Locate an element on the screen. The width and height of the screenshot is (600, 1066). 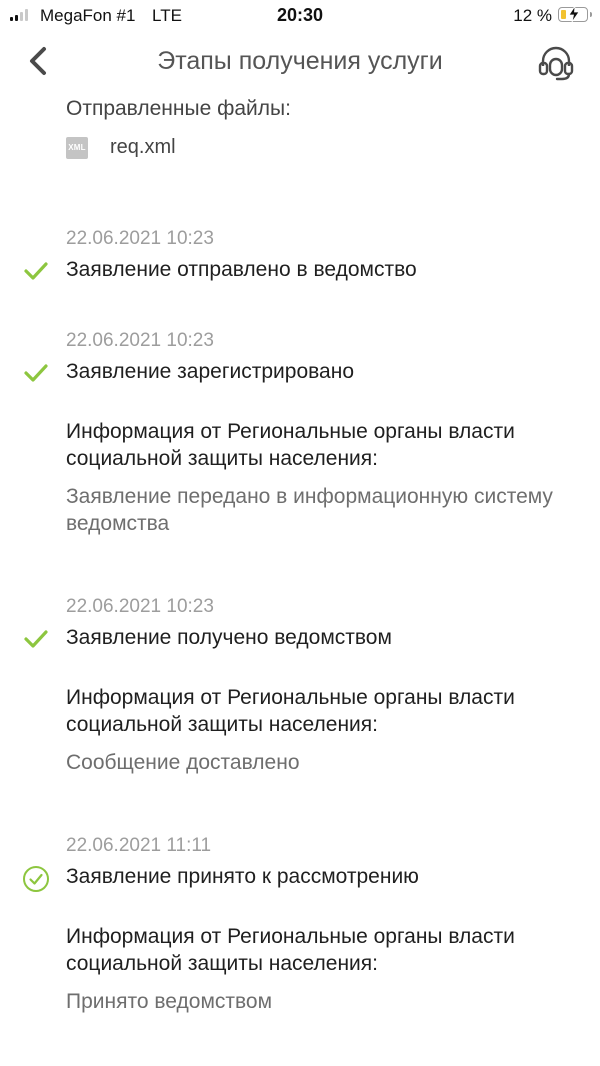
stage-info-text: Принято ведомством is located at coordinates (169, 1001).